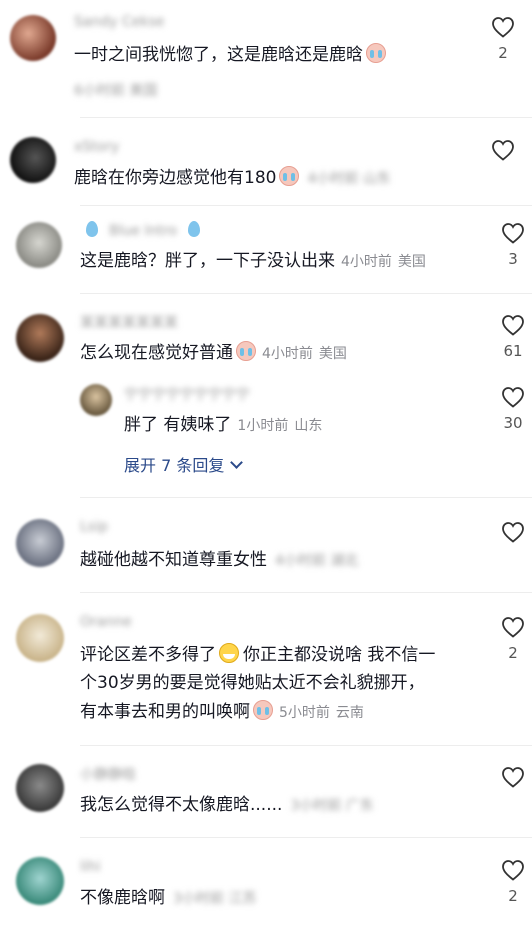 This screenshot has width=532, height=925. Describe the element at coordinates (215, 899) in the screenshot. I see `comment-meta: 3小时前 江苏` at that location.